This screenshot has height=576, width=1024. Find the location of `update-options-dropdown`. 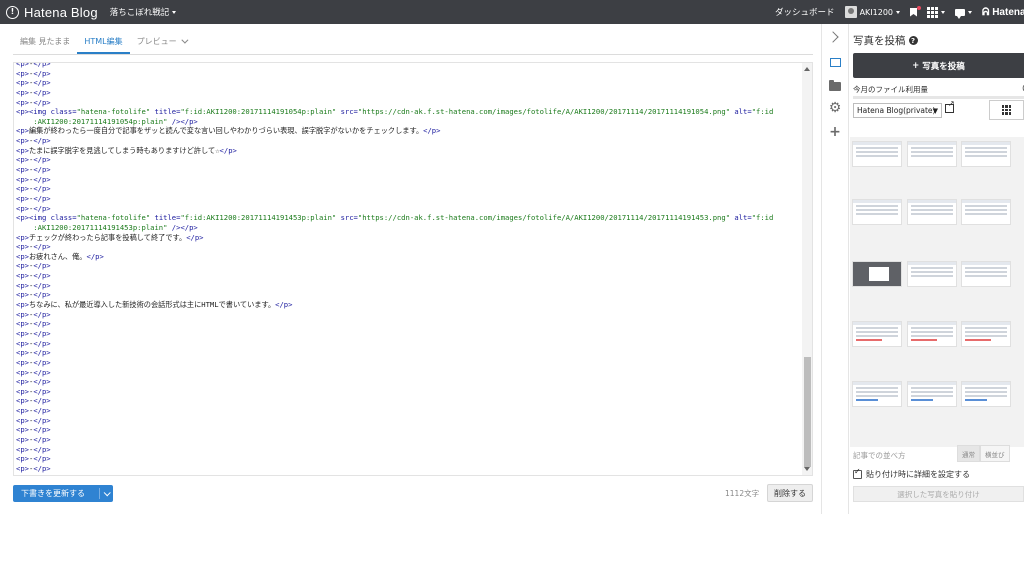

update-options-dropdown is located at coordinates (106, 493).